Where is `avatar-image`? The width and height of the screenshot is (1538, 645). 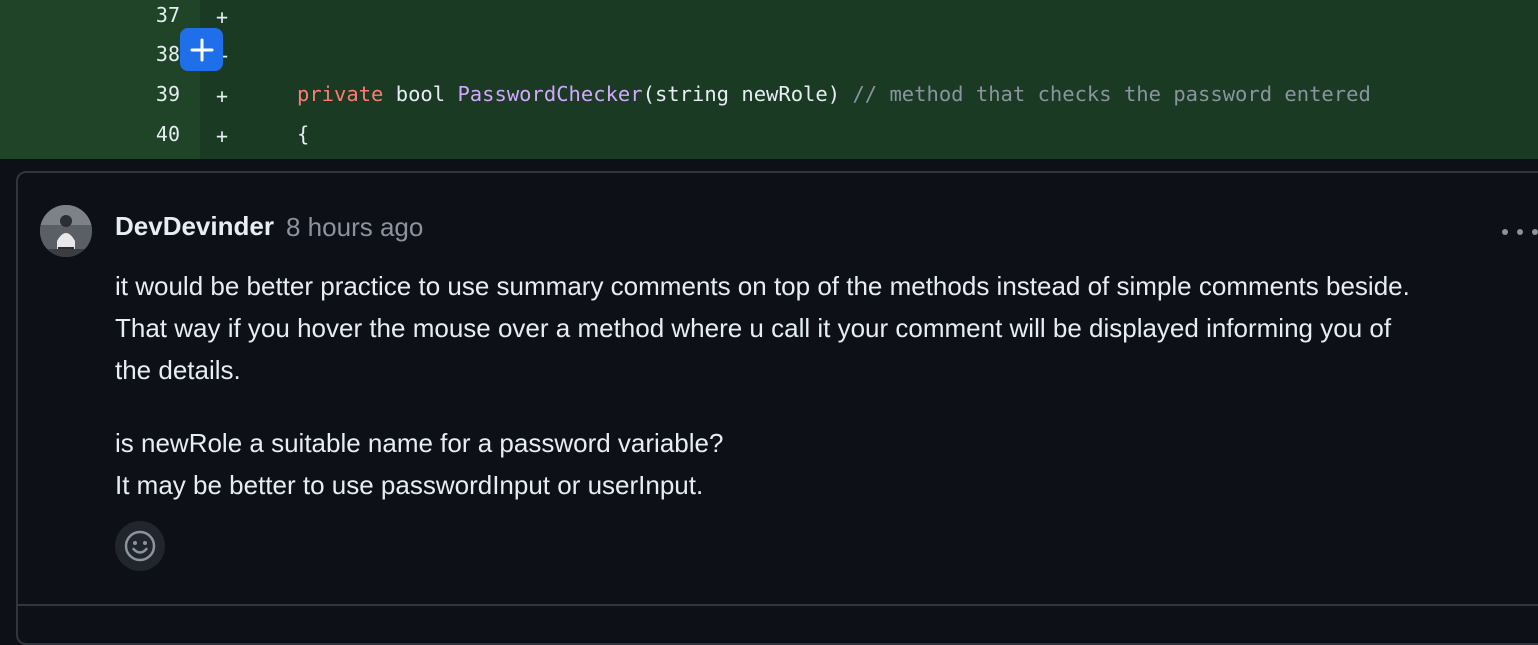 avatar-image is located at coordinates (66, 231).